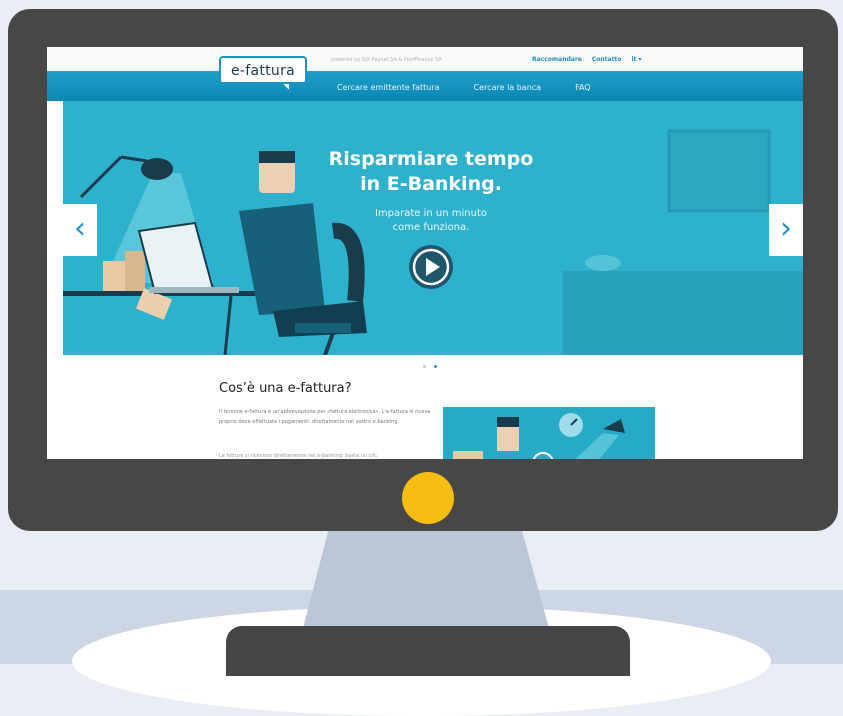  Describe the element at coordinates (586, 59) in the screenshot. I see `top-links: Raccomandare Contatto it ▾` at that location.